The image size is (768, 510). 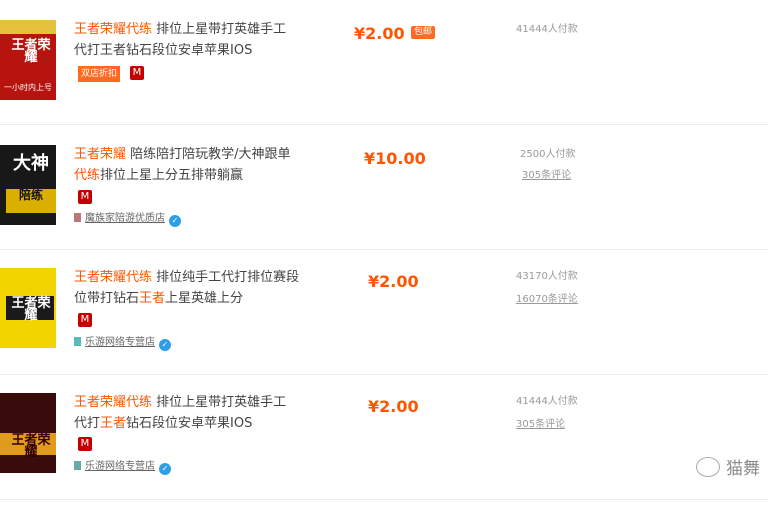 What do you see at coordinates (194, 288) in the screenshot?
I see `product-title: 王者荣耀代练 排位纯手工代打排位赛段 位带打钻石王者上星英雄上分` at bounding box center [194, 288].